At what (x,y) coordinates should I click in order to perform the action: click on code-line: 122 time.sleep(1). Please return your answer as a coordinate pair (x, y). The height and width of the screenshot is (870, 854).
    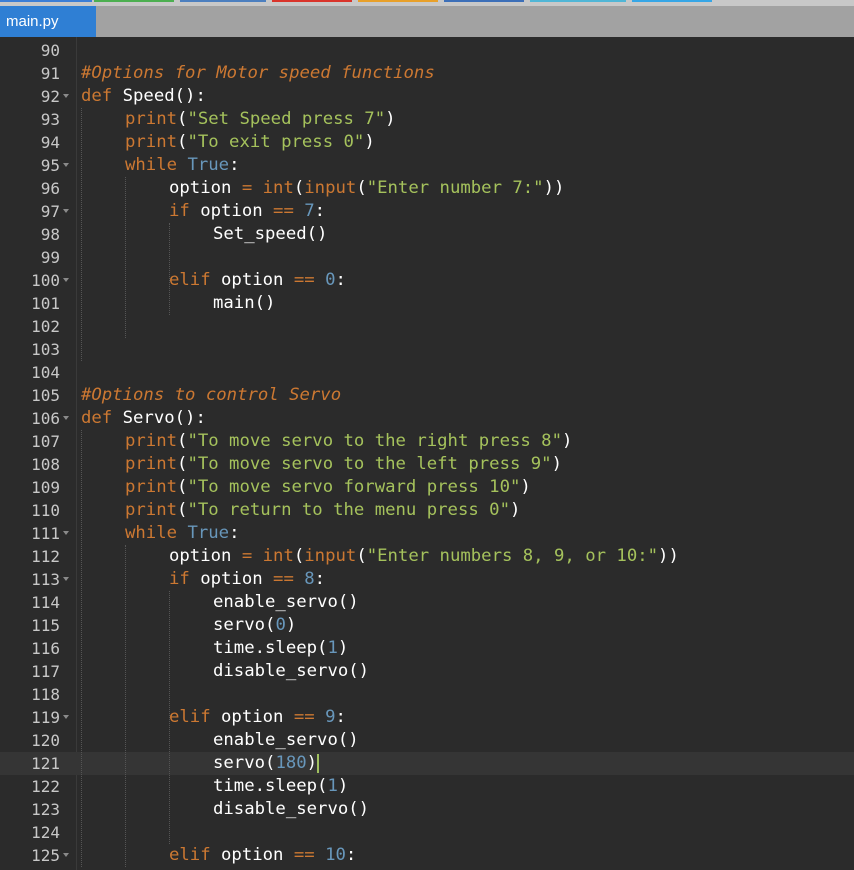
    Looking at the image, I should click on (427, 786).